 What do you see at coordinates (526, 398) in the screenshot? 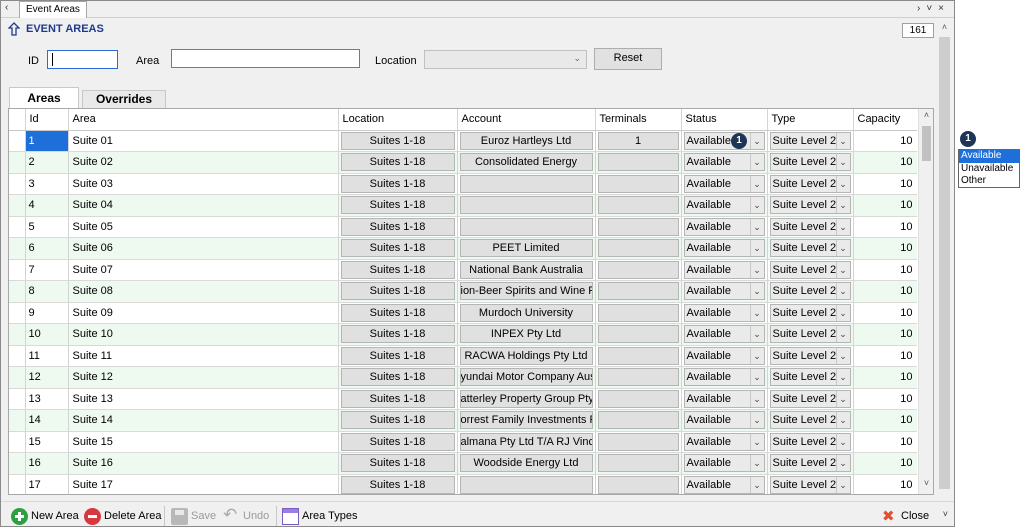
I see `account-button: atterley Property Group Pty l` at bounding box center [526, 398].